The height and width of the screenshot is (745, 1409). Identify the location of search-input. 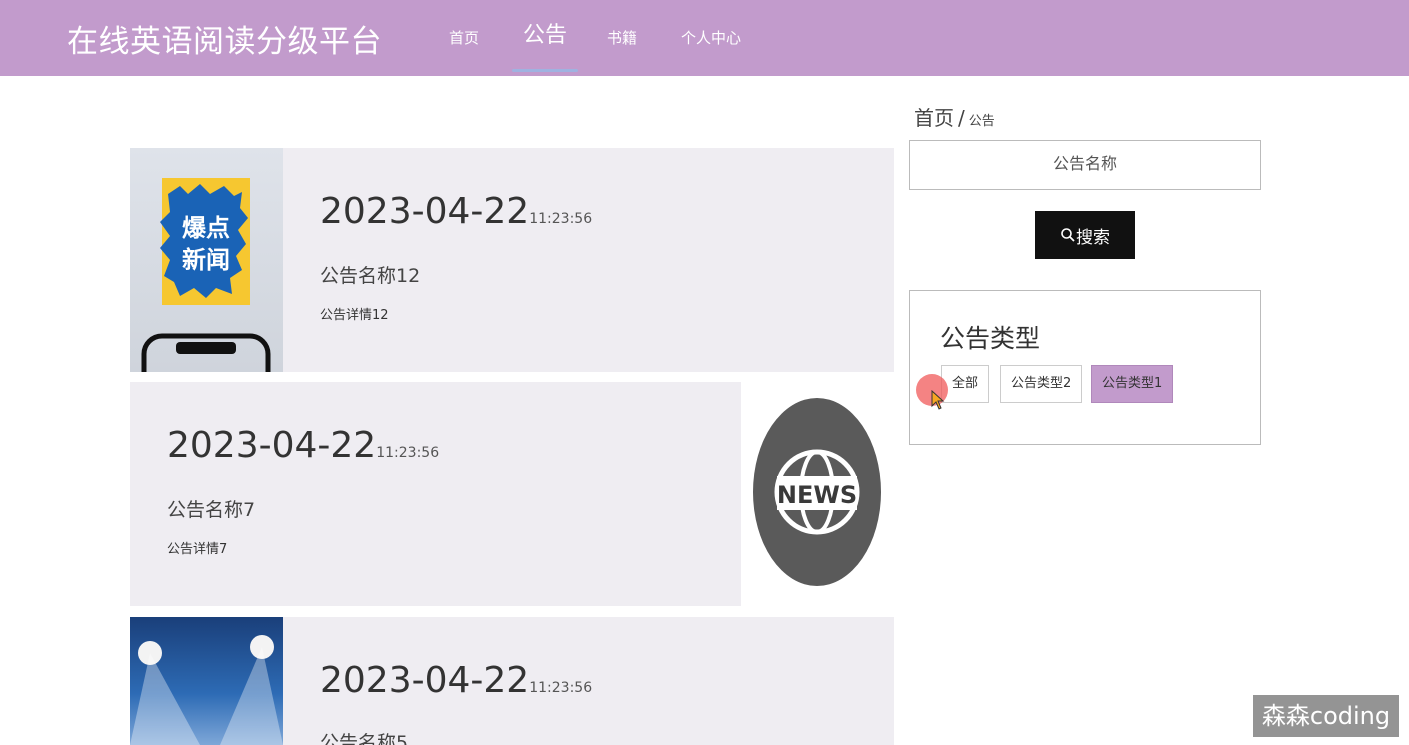
(1085, 165).